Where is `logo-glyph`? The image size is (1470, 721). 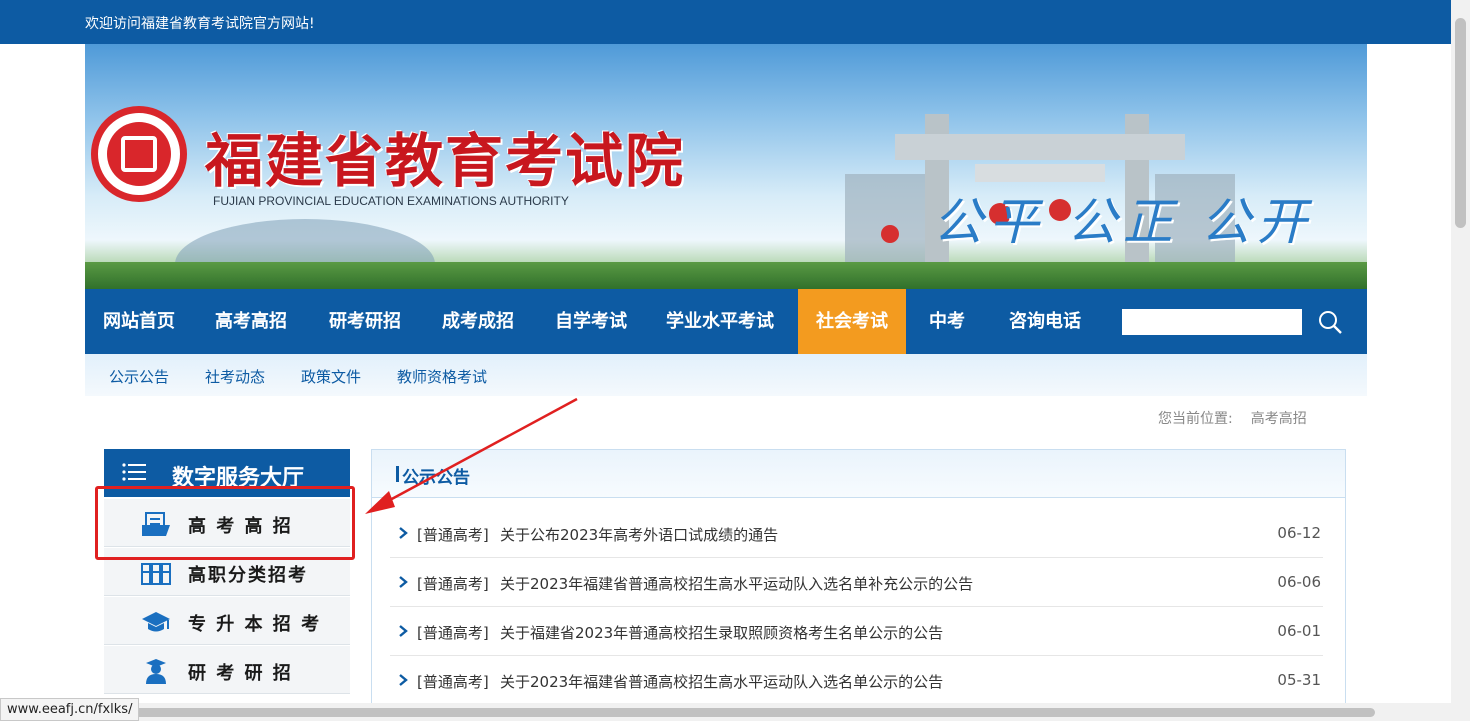 logo-glyph is located at coordinates (139, 154).